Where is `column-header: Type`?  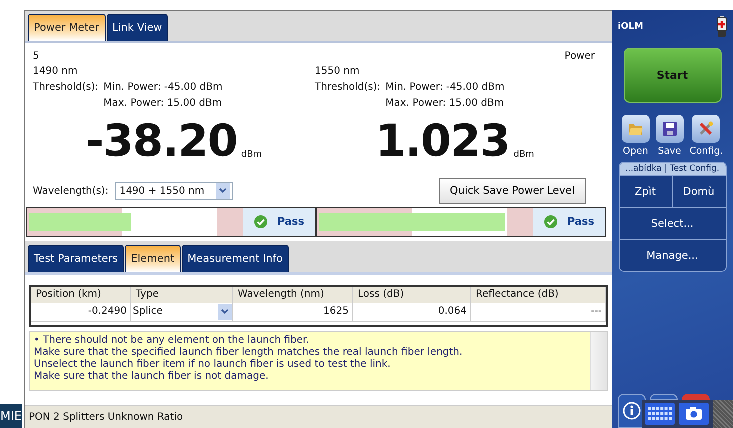
column-header: Type is located at coordinates (182, 295).